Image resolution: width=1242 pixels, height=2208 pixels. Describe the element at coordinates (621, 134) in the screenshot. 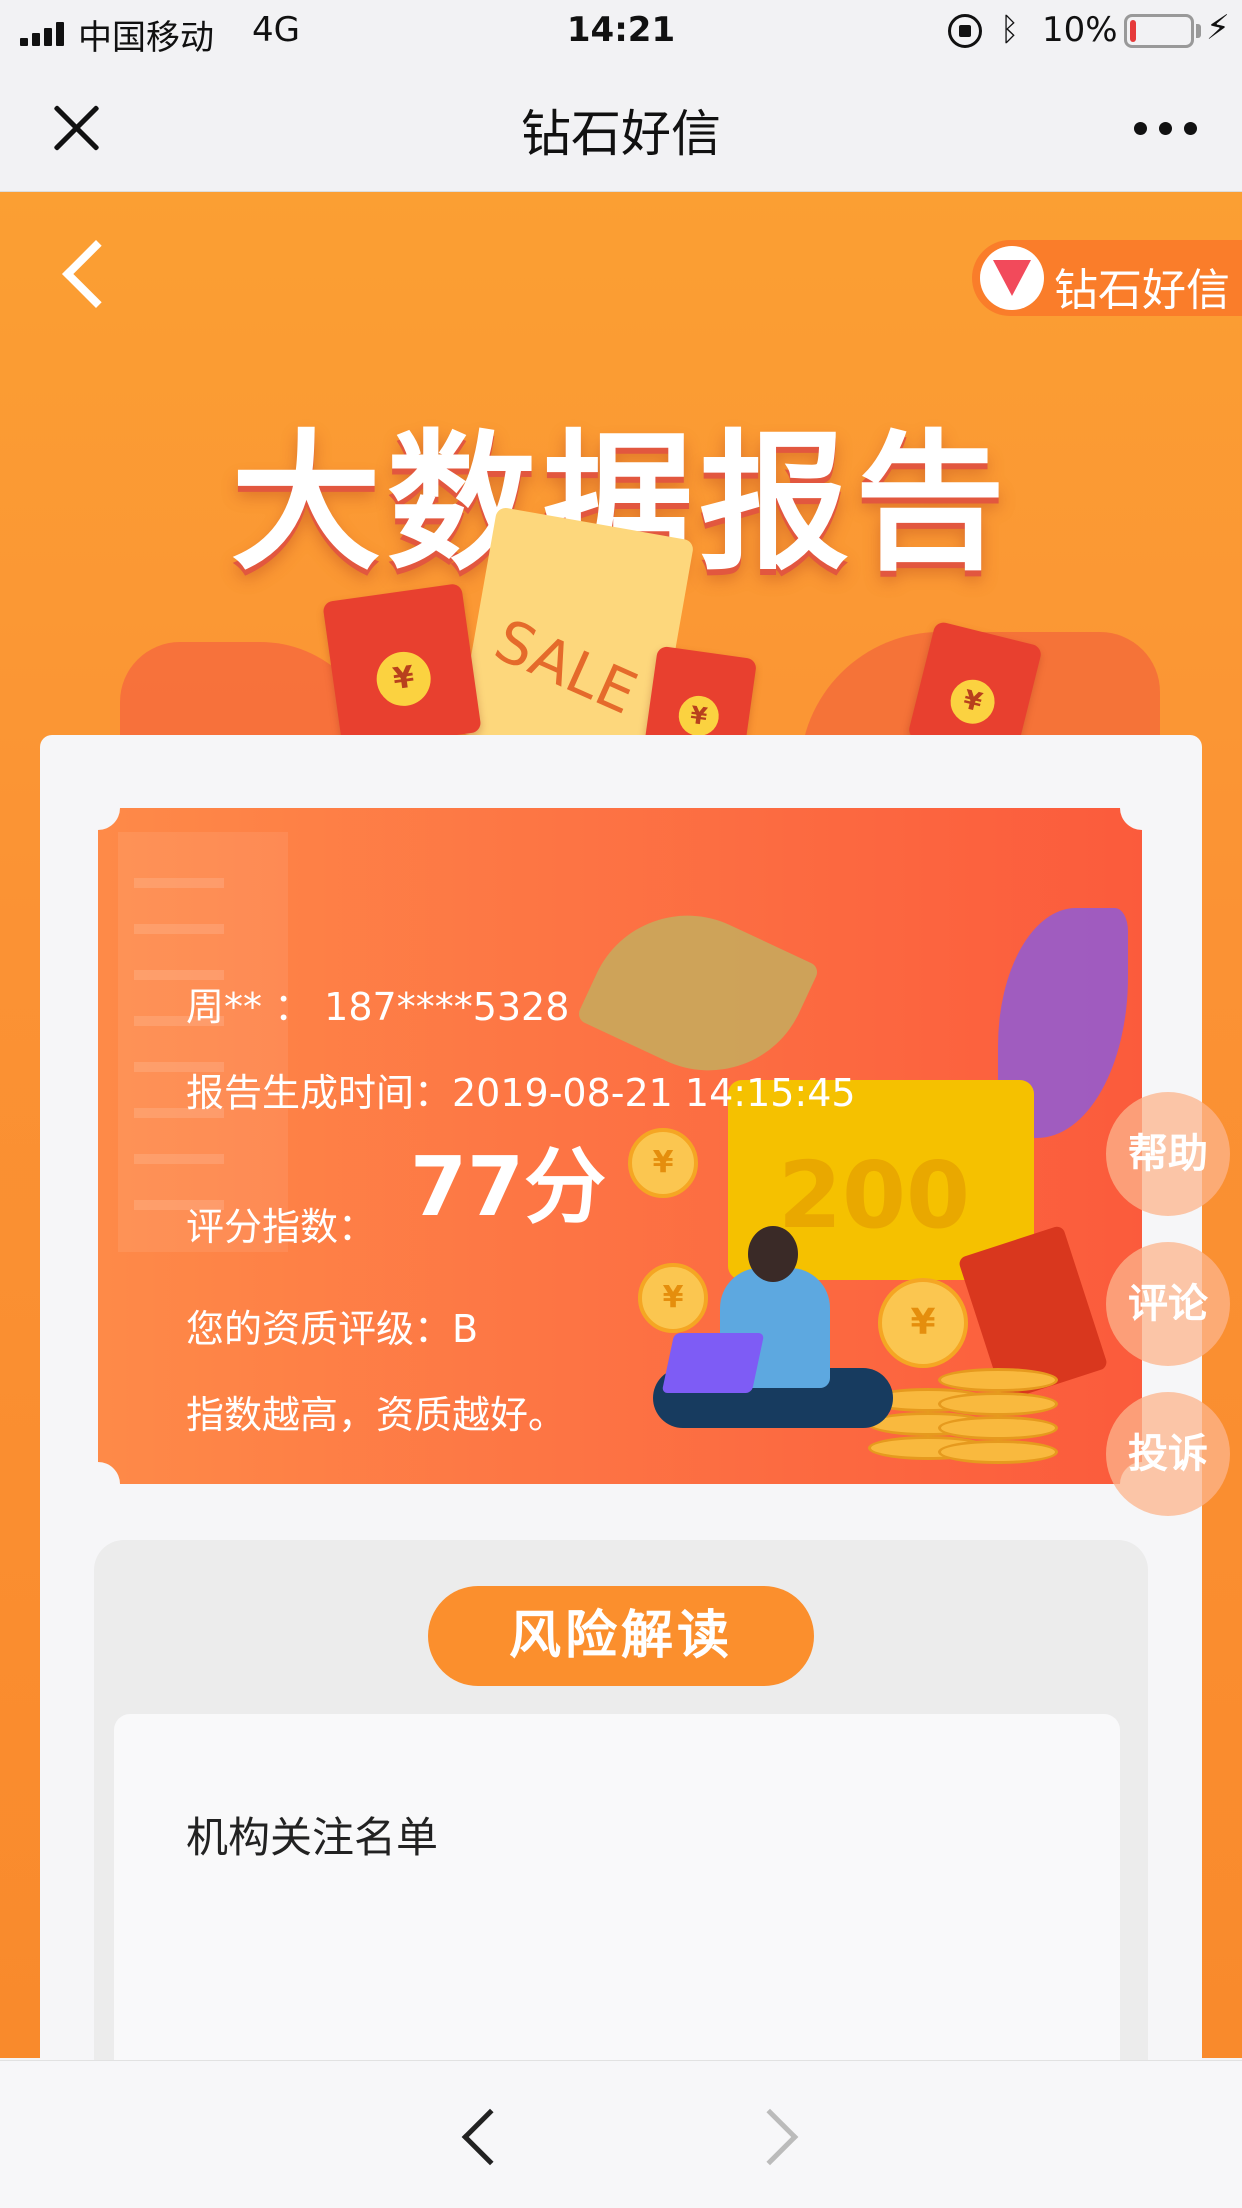

I see `nav-title: 钻石好信` at that location.